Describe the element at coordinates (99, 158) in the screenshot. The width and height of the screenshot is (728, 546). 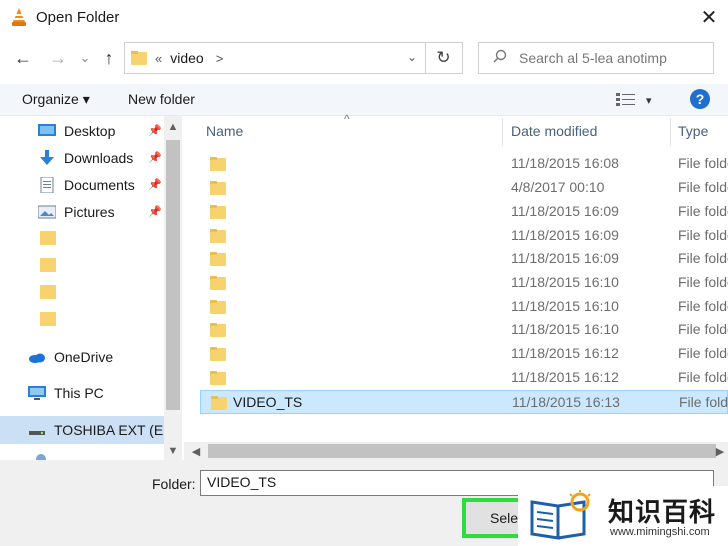
I see `sidebar-item-label: Downloads` at that location.